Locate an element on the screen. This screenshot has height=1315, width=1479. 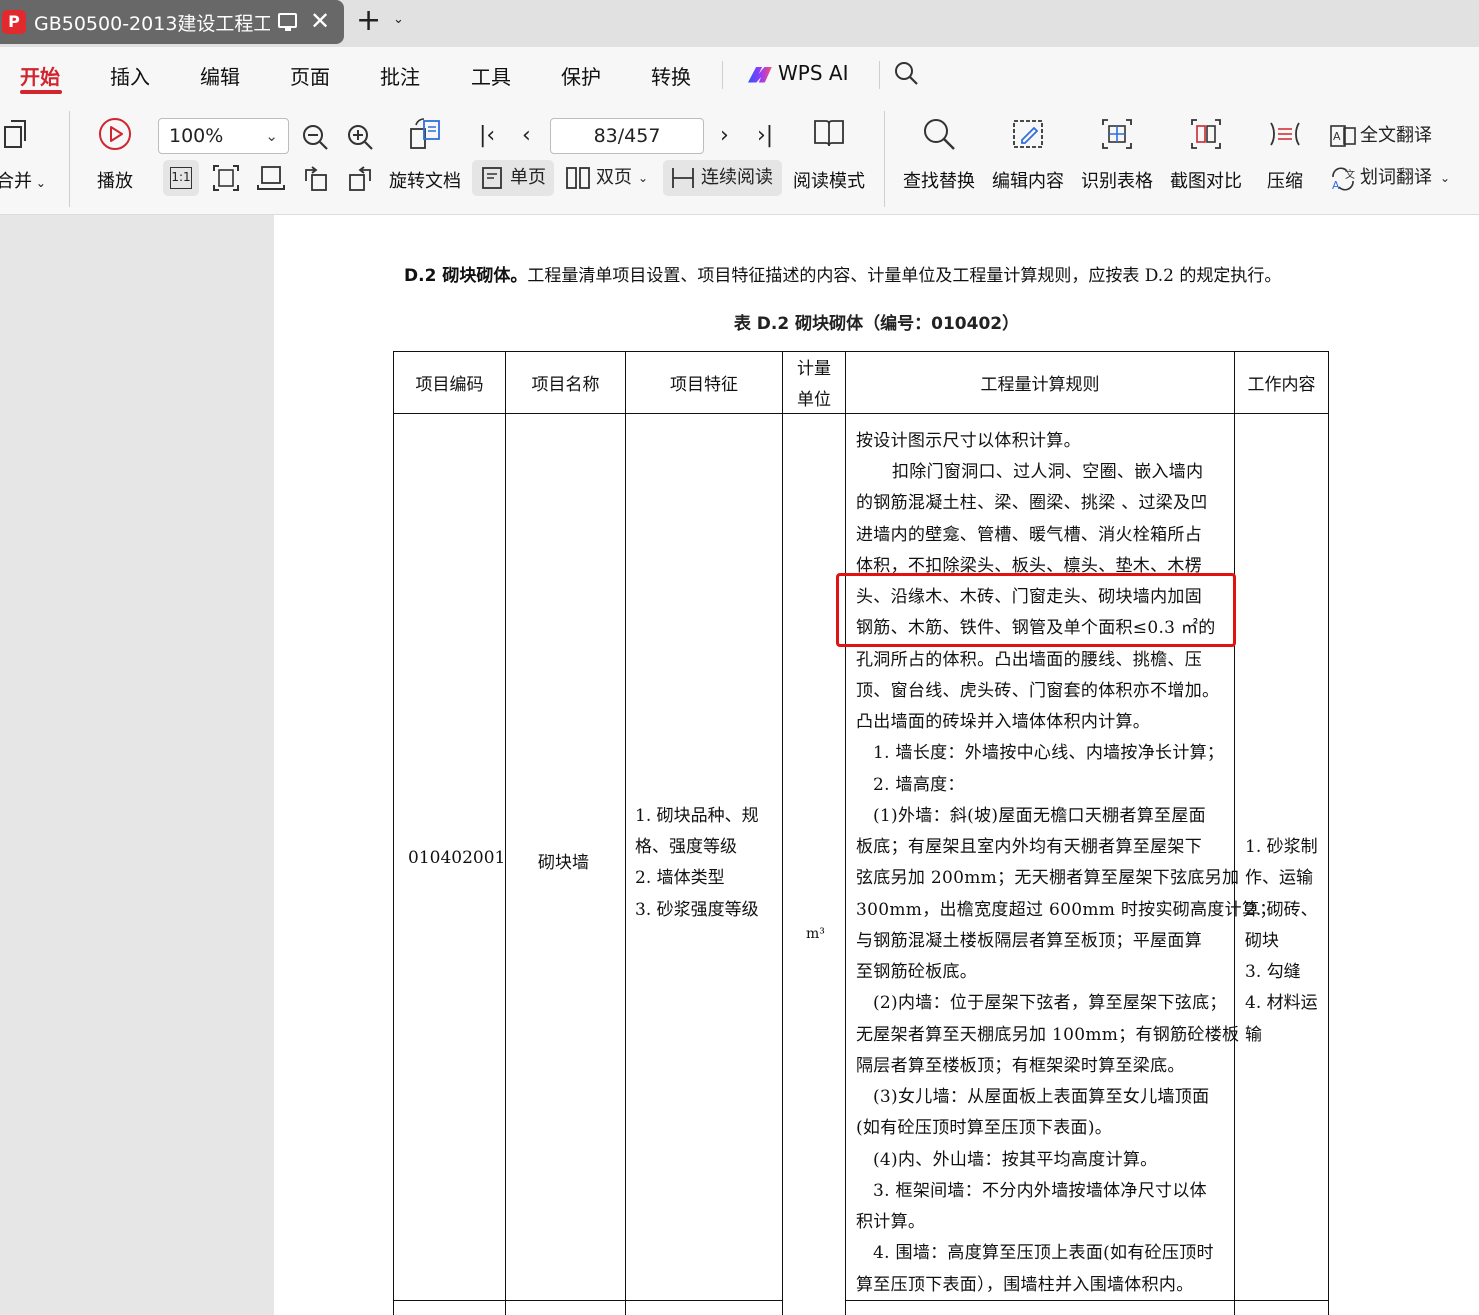
full-translate-button: A 全文翻译 is located at coordinates (1383, 136).